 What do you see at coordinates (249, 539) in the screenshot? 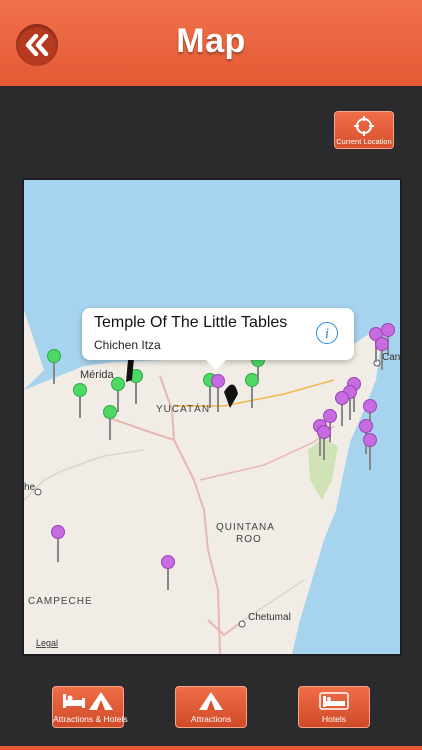
I see `map-label-roo: ROO` at bounding box center [249, 539].